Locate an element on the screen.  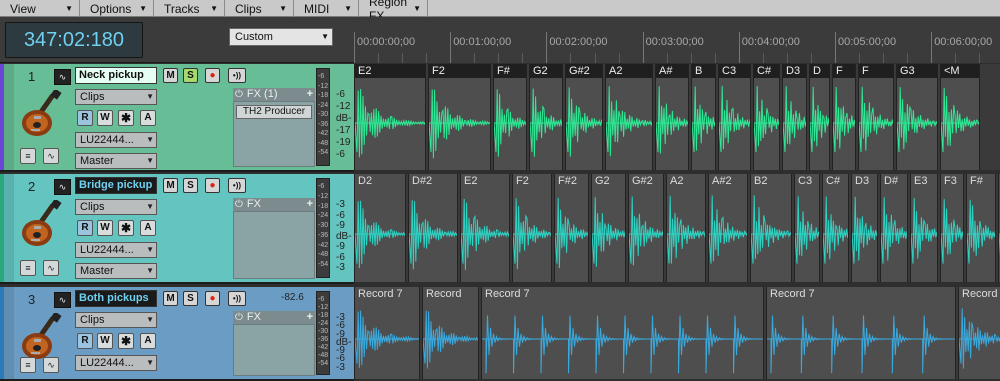
audio-clip: A# is located at coordinates (672, 117).